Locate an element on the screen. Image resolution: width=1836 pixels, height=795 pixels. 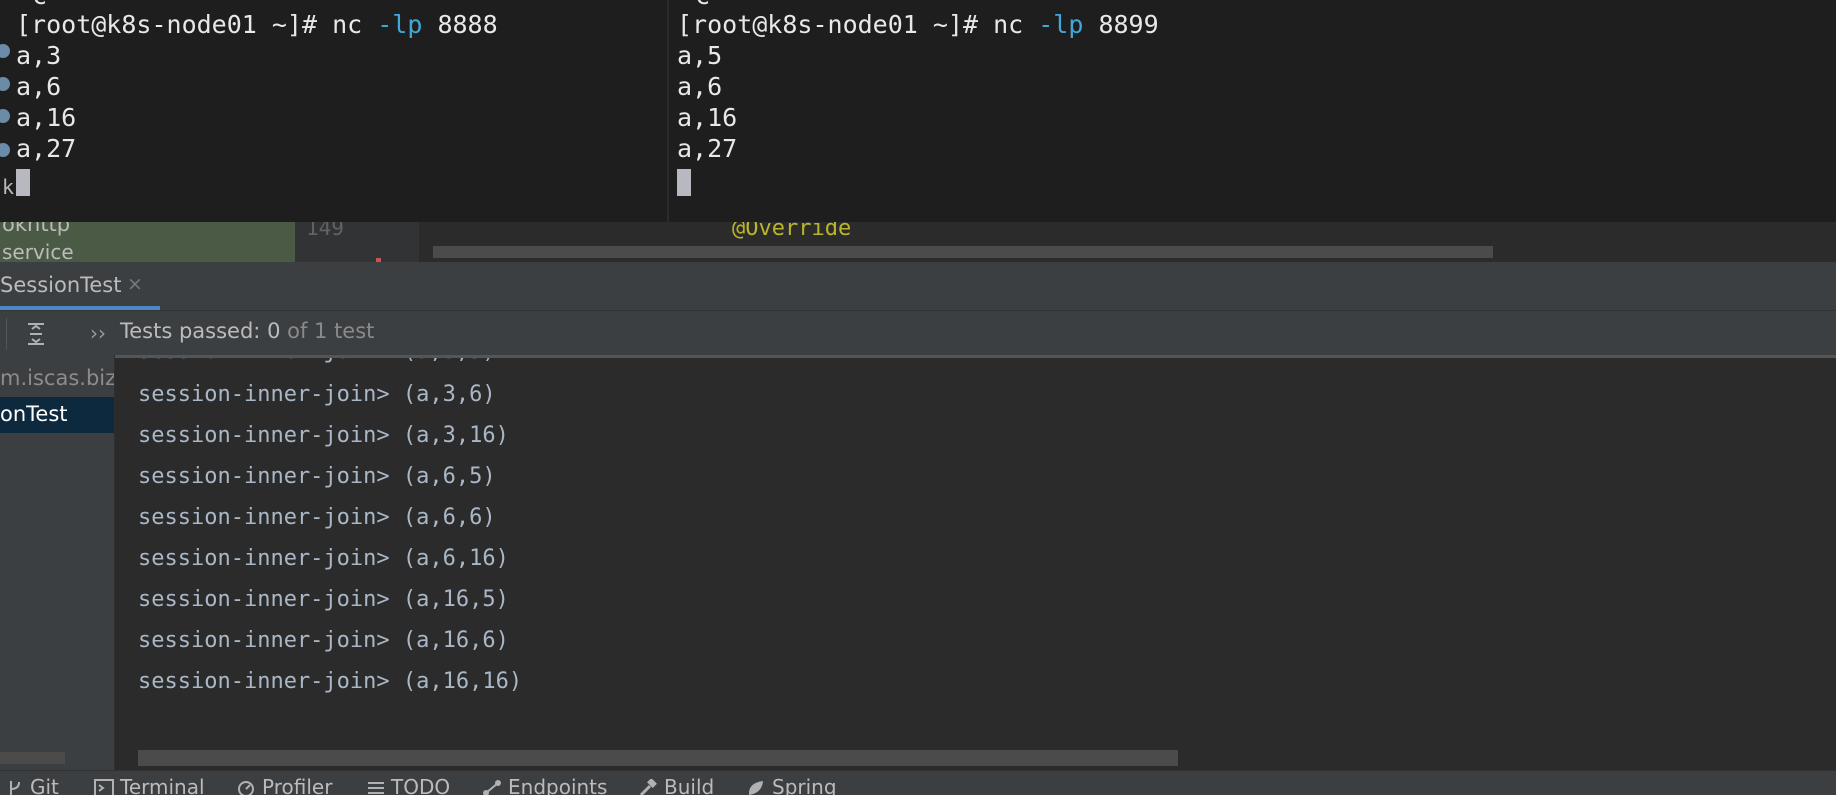
console-line: session-inner-join> (a,16,16) is located at coordinates (330, 681).